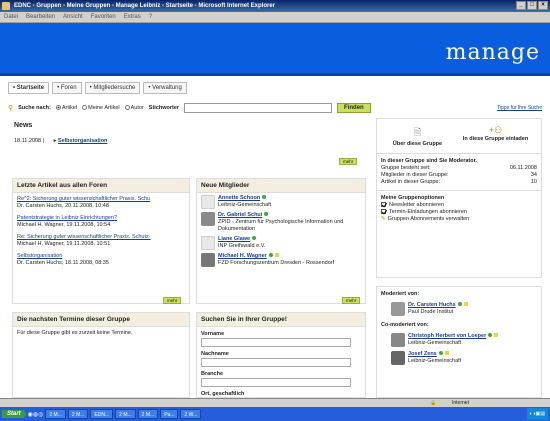 The width and height of the screenshot is (550, 421). What do you see at coordinates (67, 88) in the screenshot?
I see `tab-foren: • Foren` at bounding box center [67, 88].